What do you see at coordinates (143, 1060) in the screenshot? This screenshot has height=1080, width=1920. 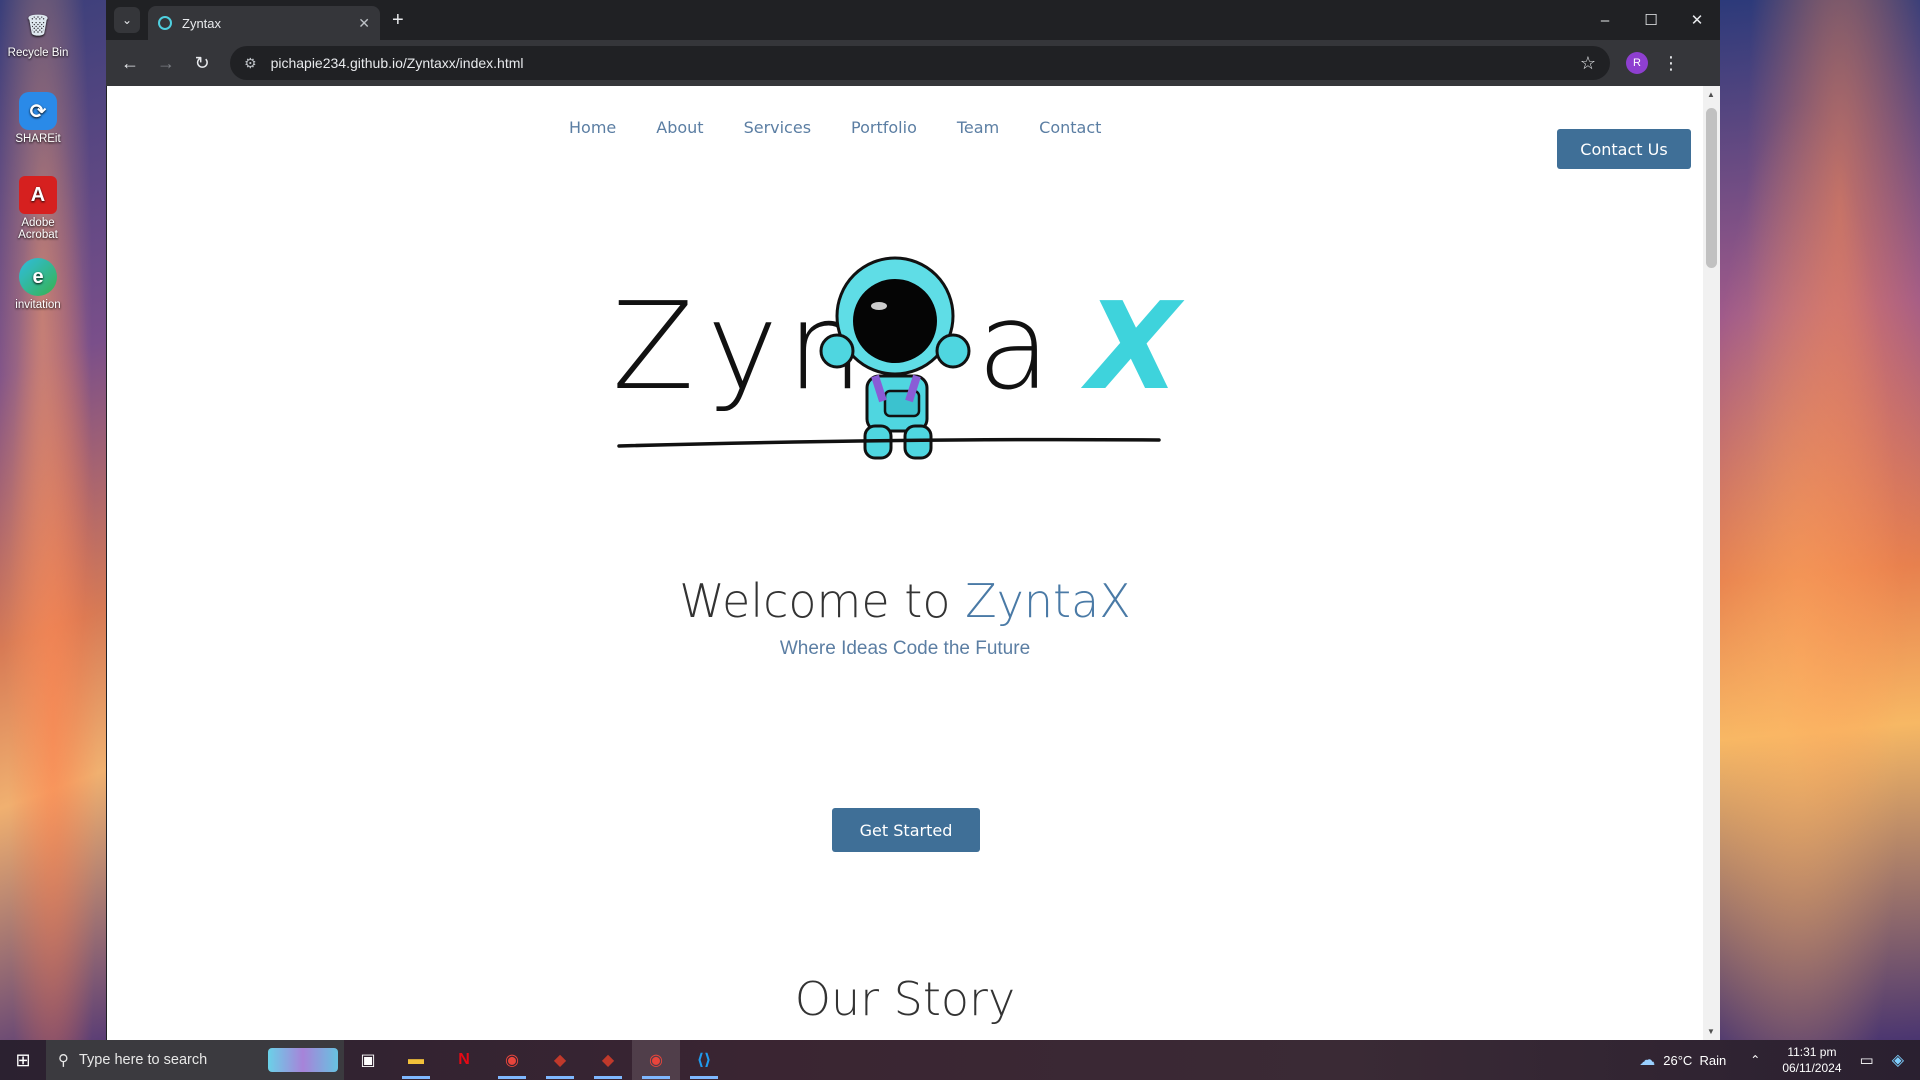 I see `search-placeholder: Type here to search` at bounding box center [143, 1060].